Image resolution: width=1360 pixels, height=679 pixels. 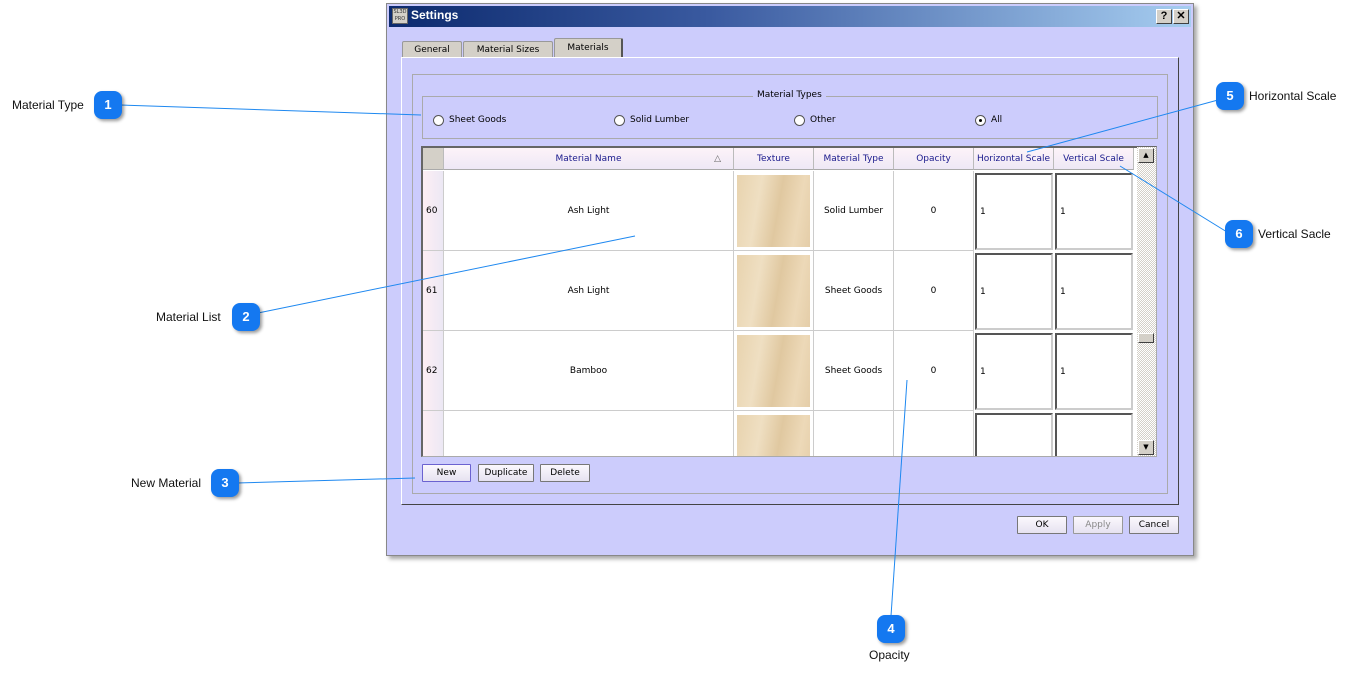 I want to click on callout-label-4: Opacity, so click(x=889, y=655).